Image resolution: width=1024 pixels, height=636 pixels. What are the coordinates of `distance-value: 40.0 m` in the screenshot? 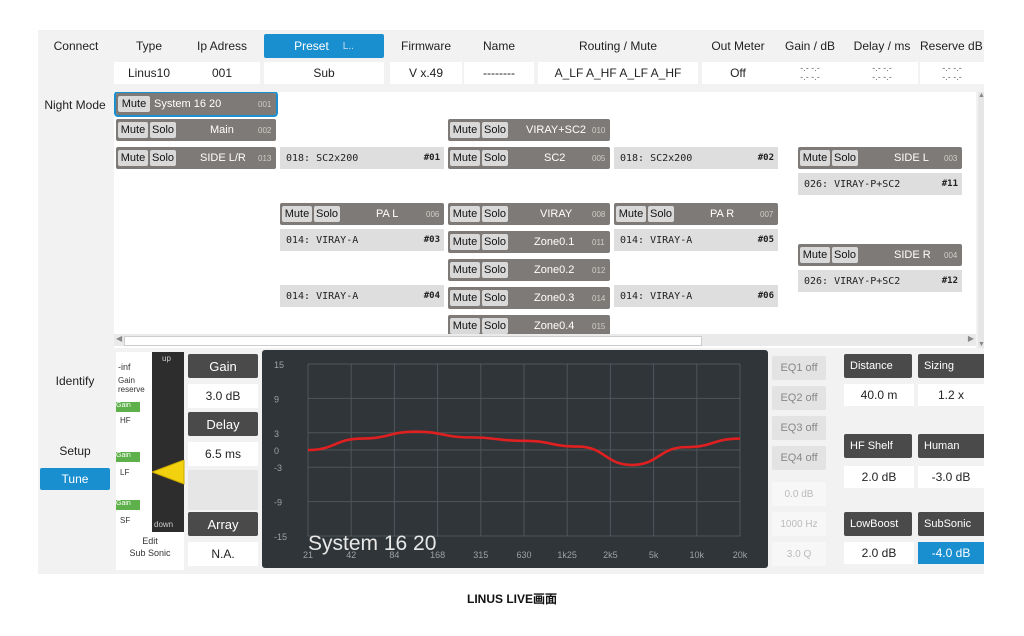 It's located at (879, 395).